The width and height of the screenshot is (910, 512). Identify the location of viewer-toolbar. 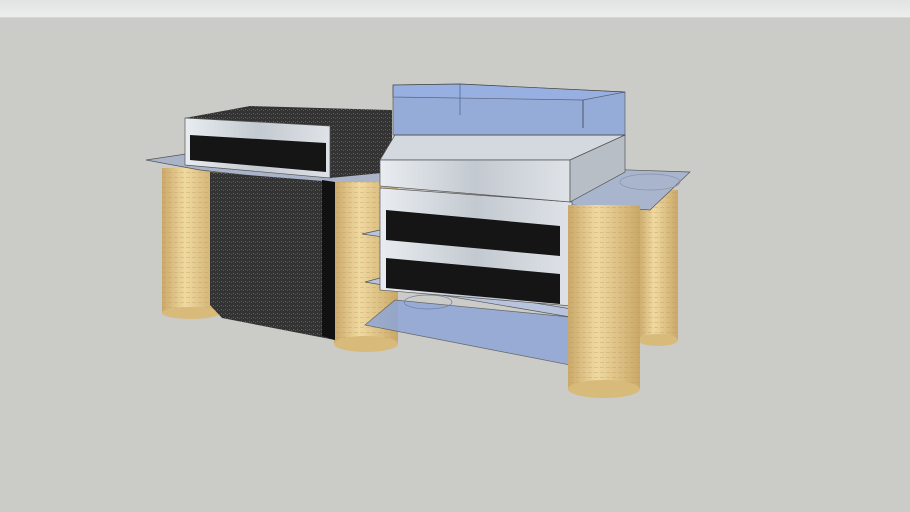
(455, 9).